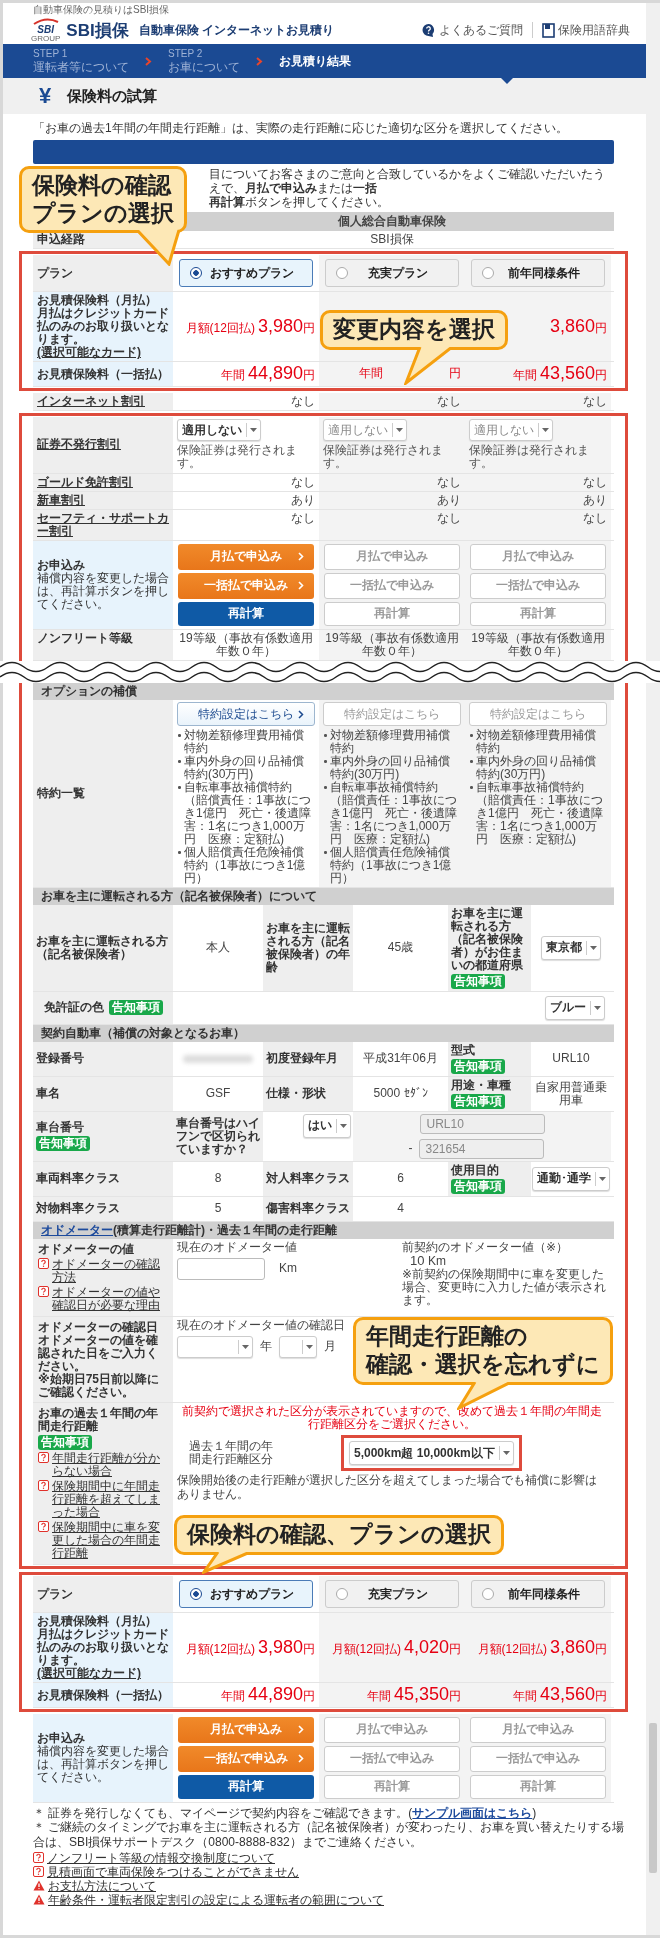 Image resolution: width=660 pixels, height=1938 pixels. Describe the element at coordinates (246, 714) in the screenshot. I see `rider-settings-button: 特約設定はこちら` at that location.